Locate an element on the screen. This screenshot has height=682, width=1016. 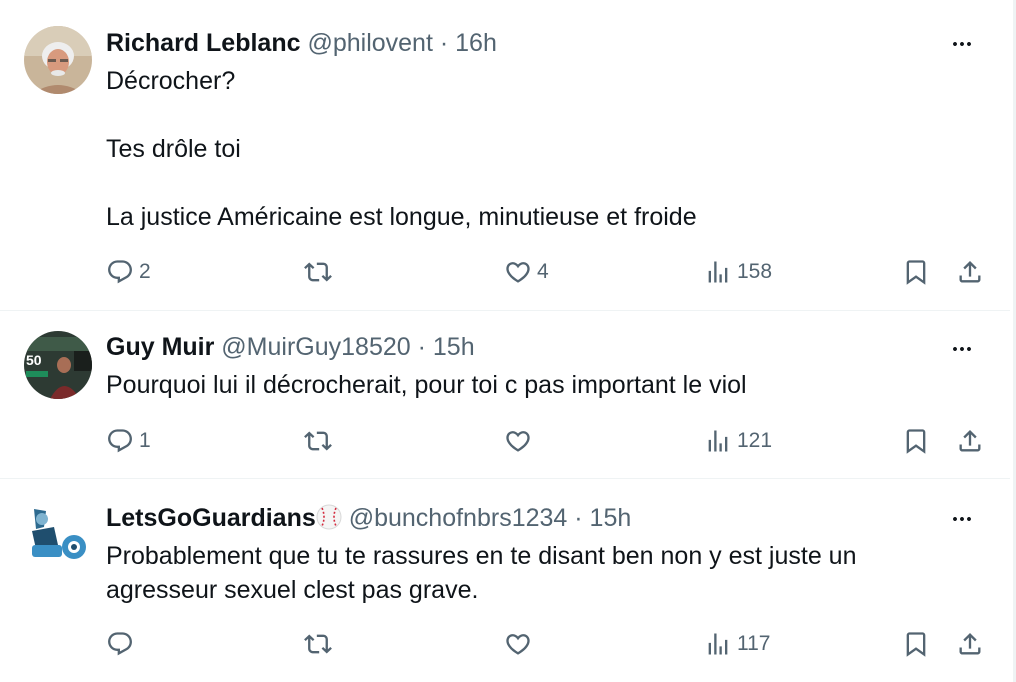
reply-button is located at coordinates (122, 644).